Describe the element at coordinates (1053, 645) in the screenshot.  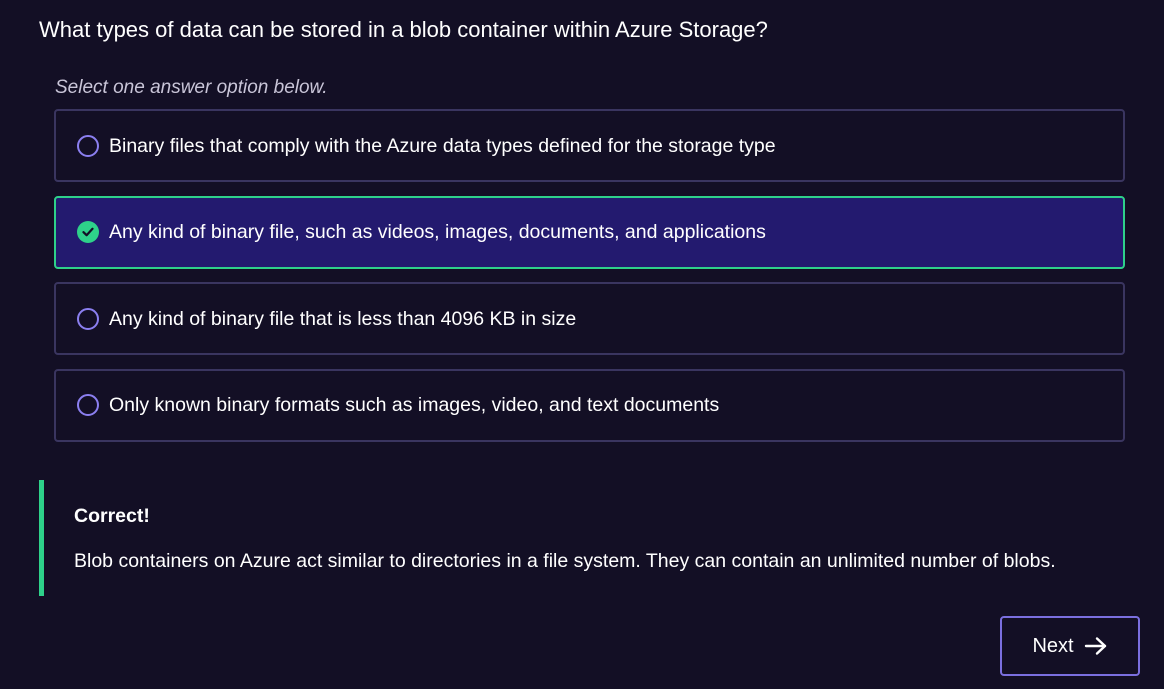
I see `next-button-label: Next` at that location.